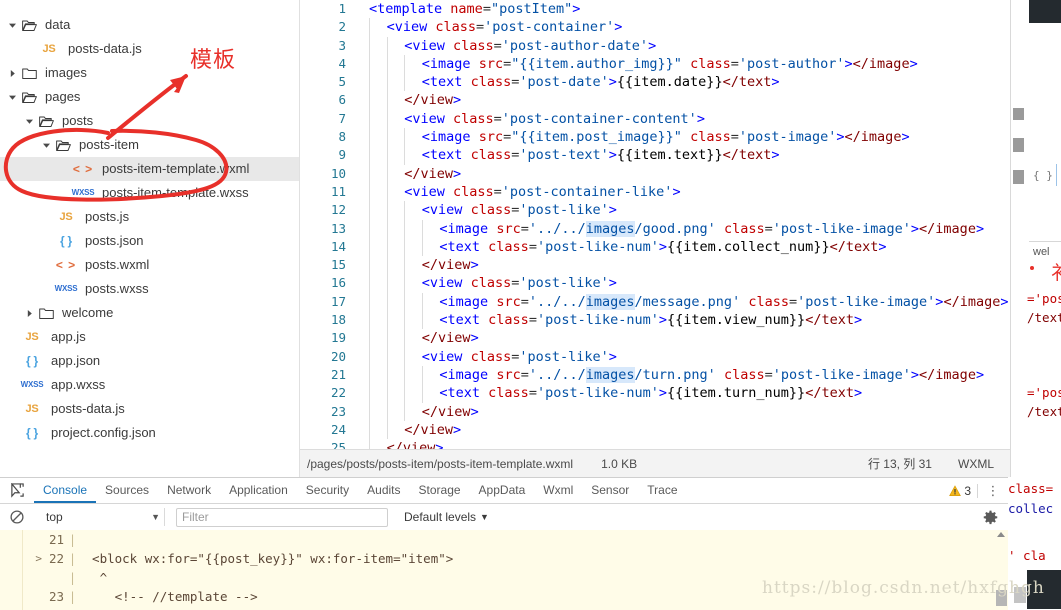 Image resolution: width=1061 pixels, height=610 pixels. What do you see at coordinates (655, 119) in the screenshot?
I see `code-line: 7 <view class='post-container-content'>` at bounding box center [655, 119].